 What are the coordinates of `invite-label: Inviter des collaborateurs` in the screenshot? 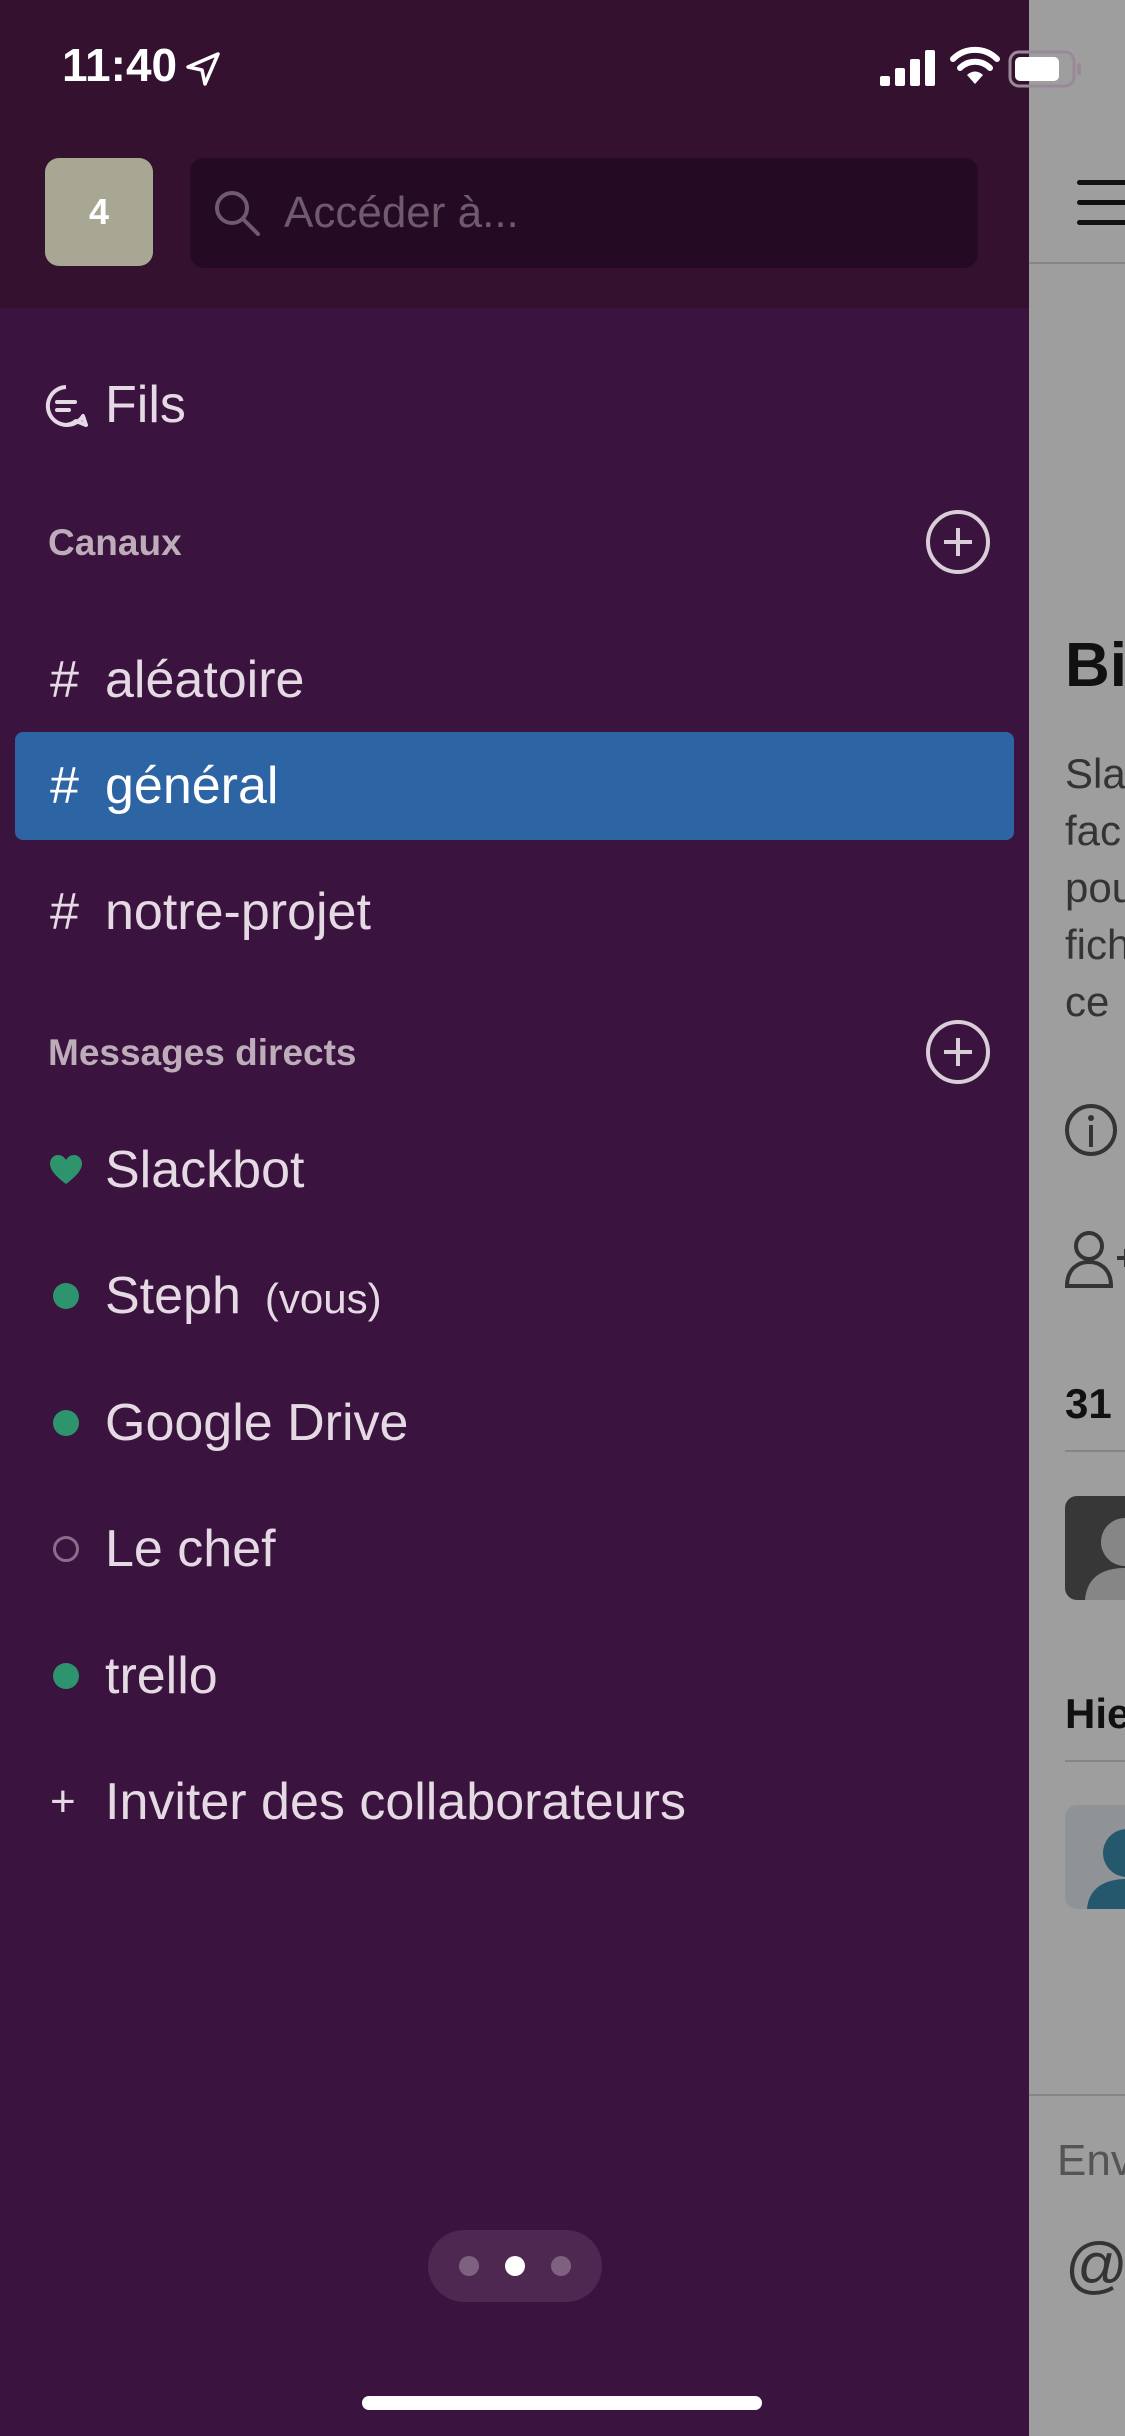 It's located at (395, 1802).